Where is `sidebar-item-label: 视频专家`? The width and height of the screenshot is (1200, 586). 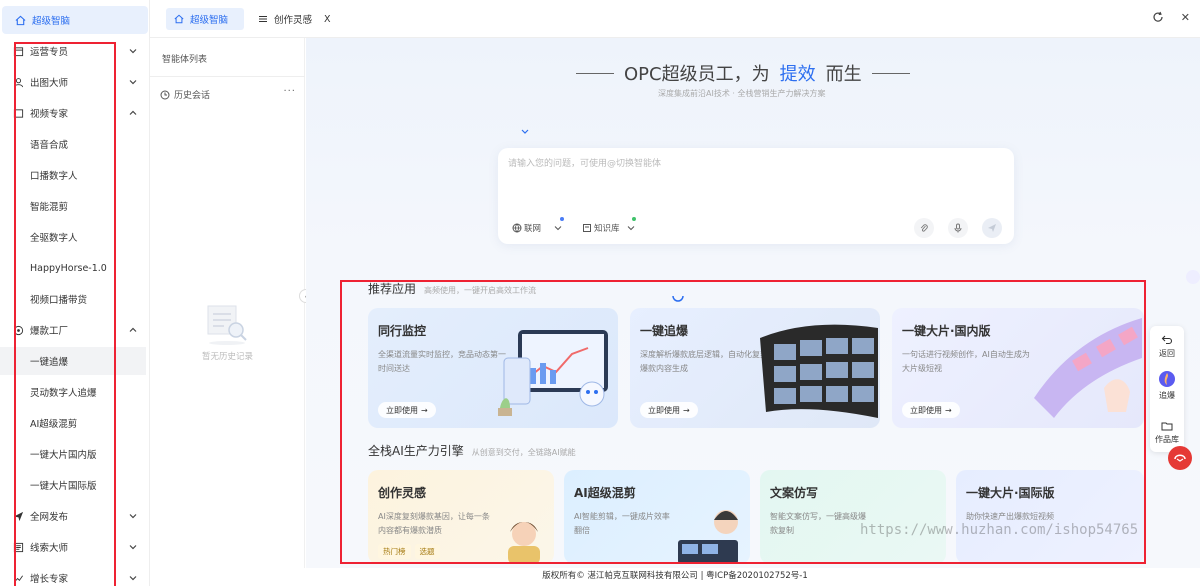
sidebar-item-label: 视频专家 is located at coordinates (49, 114).